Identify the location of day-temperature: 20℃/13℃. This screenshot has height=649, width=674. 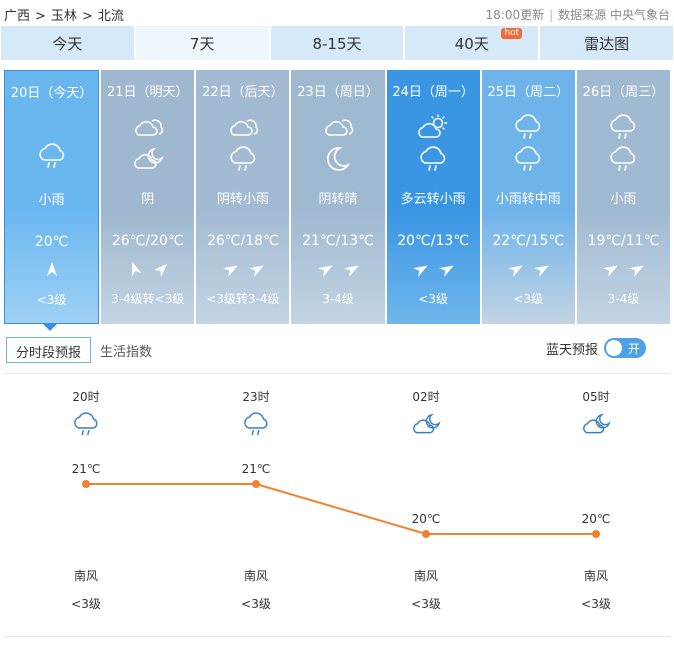
(433, 241).